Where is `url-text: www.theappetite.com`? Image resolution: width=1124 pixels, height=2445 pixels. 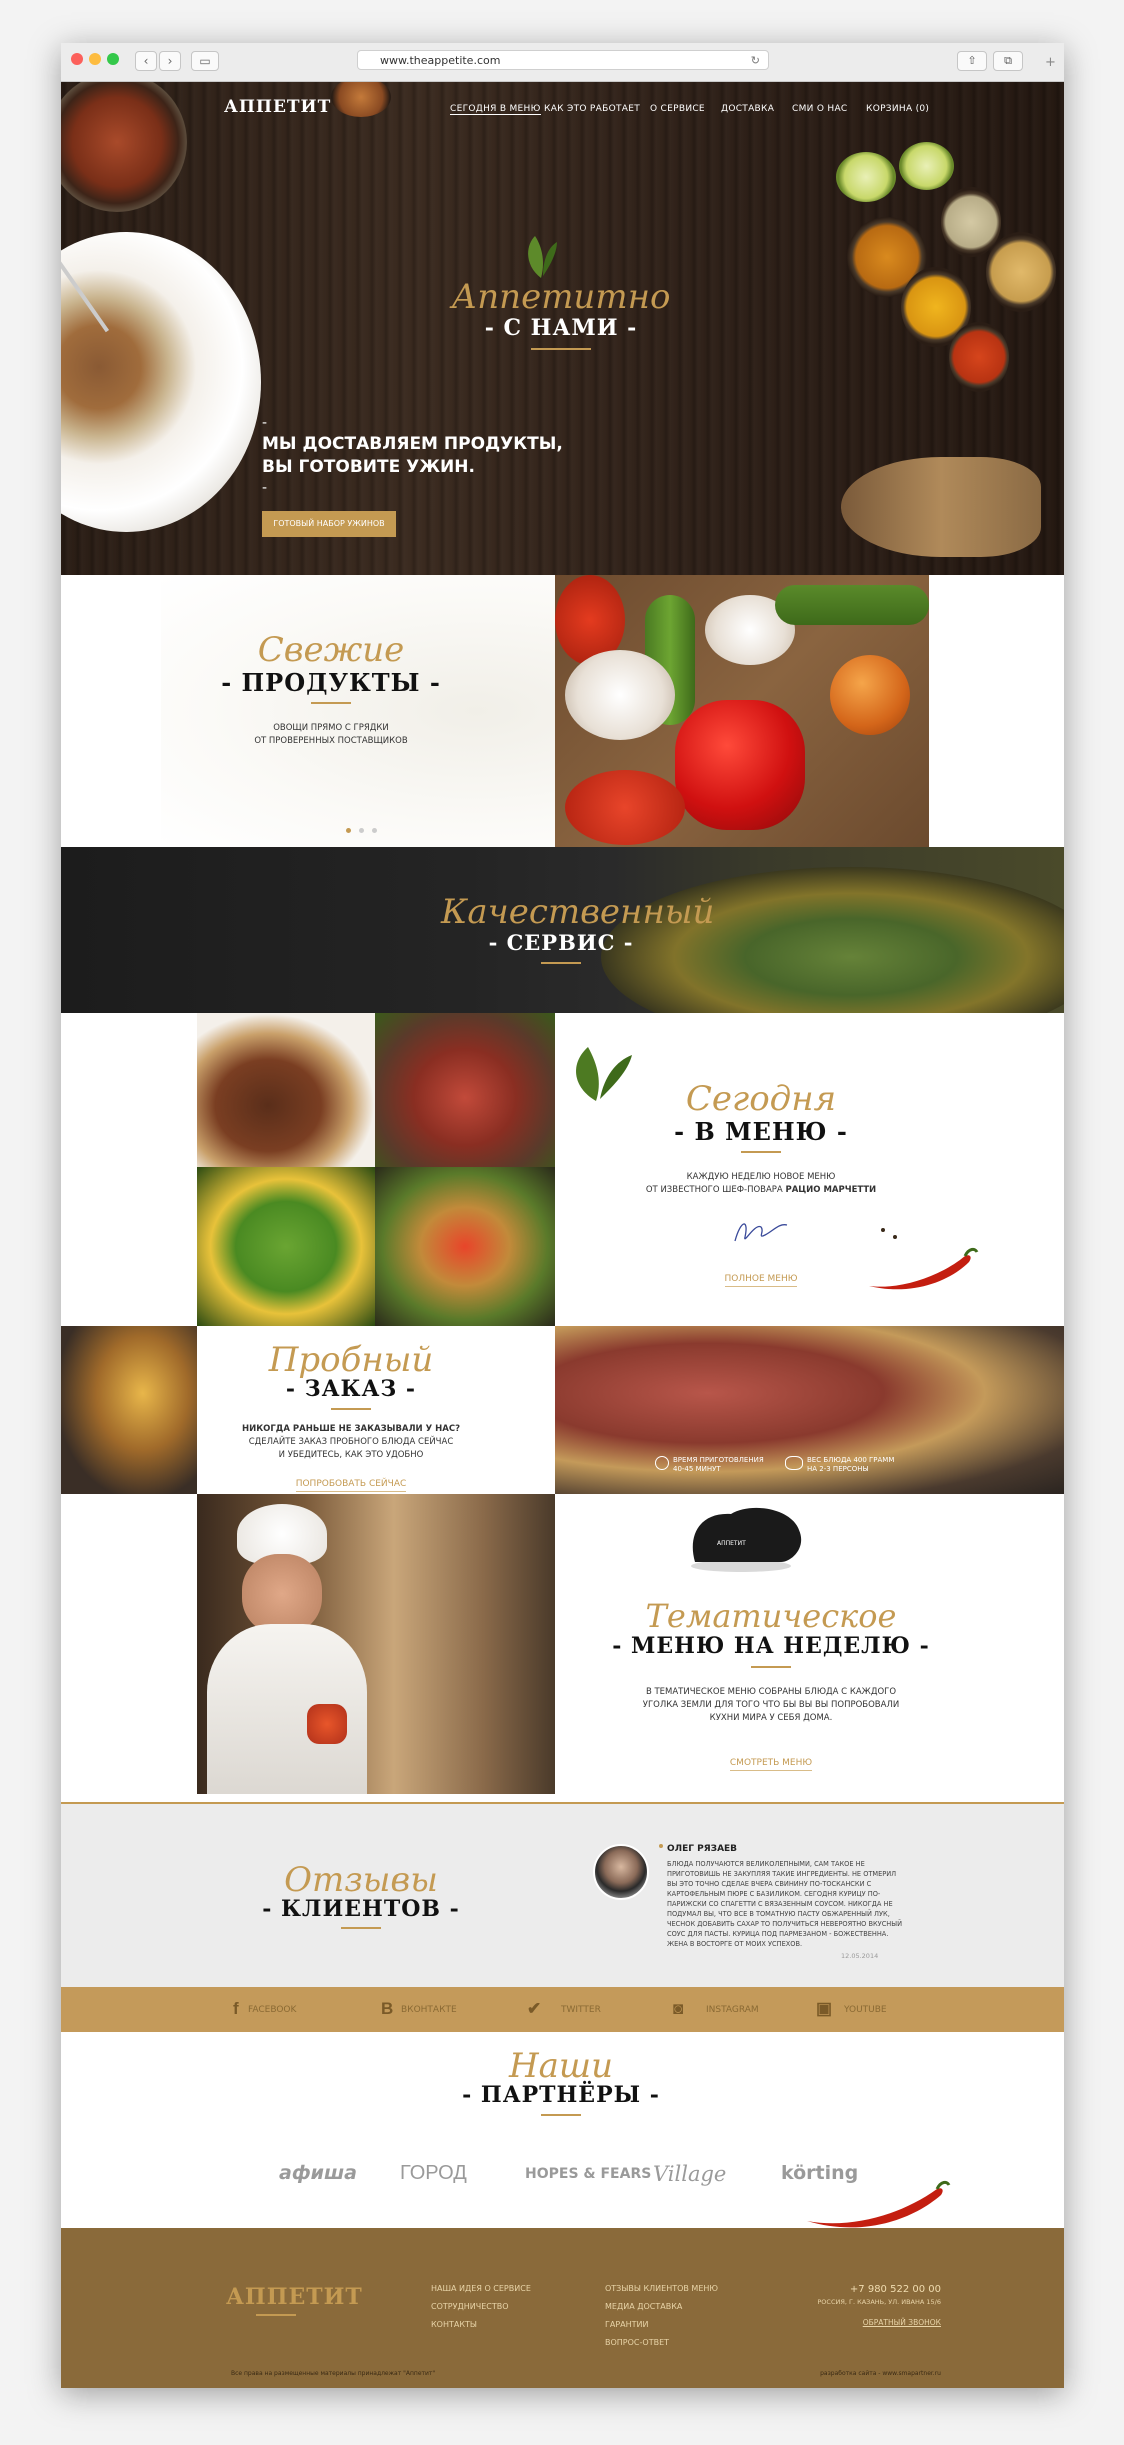 url-text: www.theappetite.com is located at coordinates (440, 60).